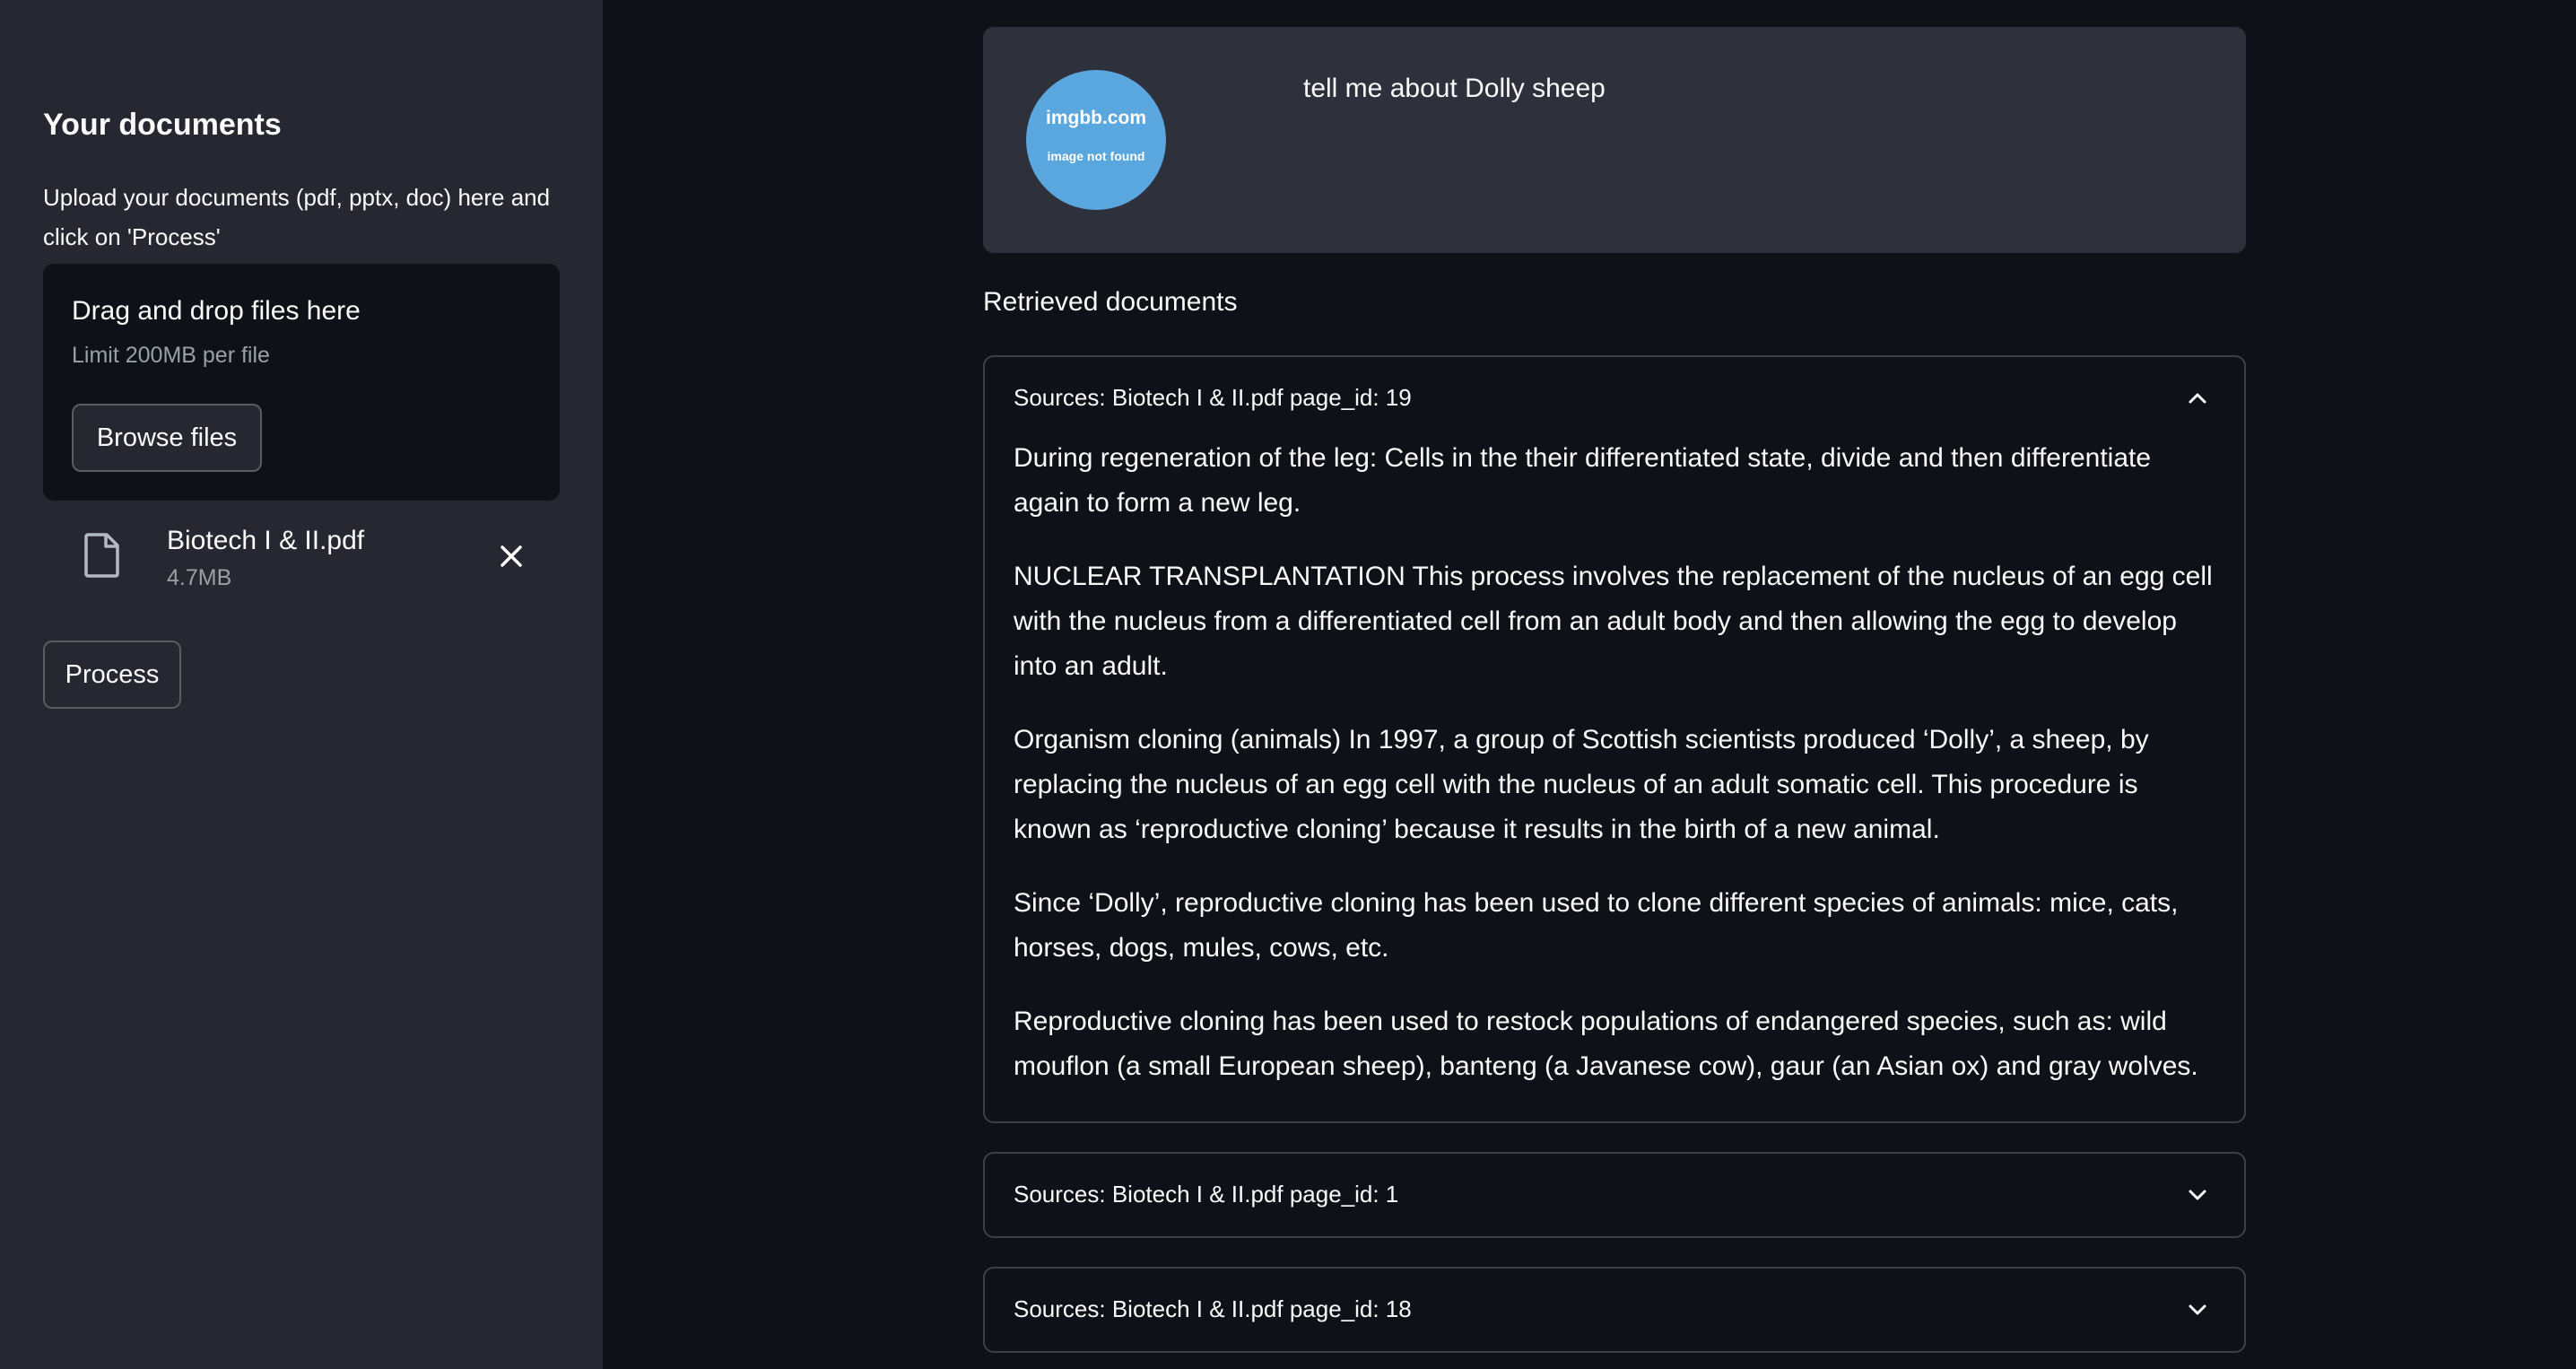  I want to click on expander-label: Sources: Biotech I & II.pdf page_id: 18, so click(1213, 1308).